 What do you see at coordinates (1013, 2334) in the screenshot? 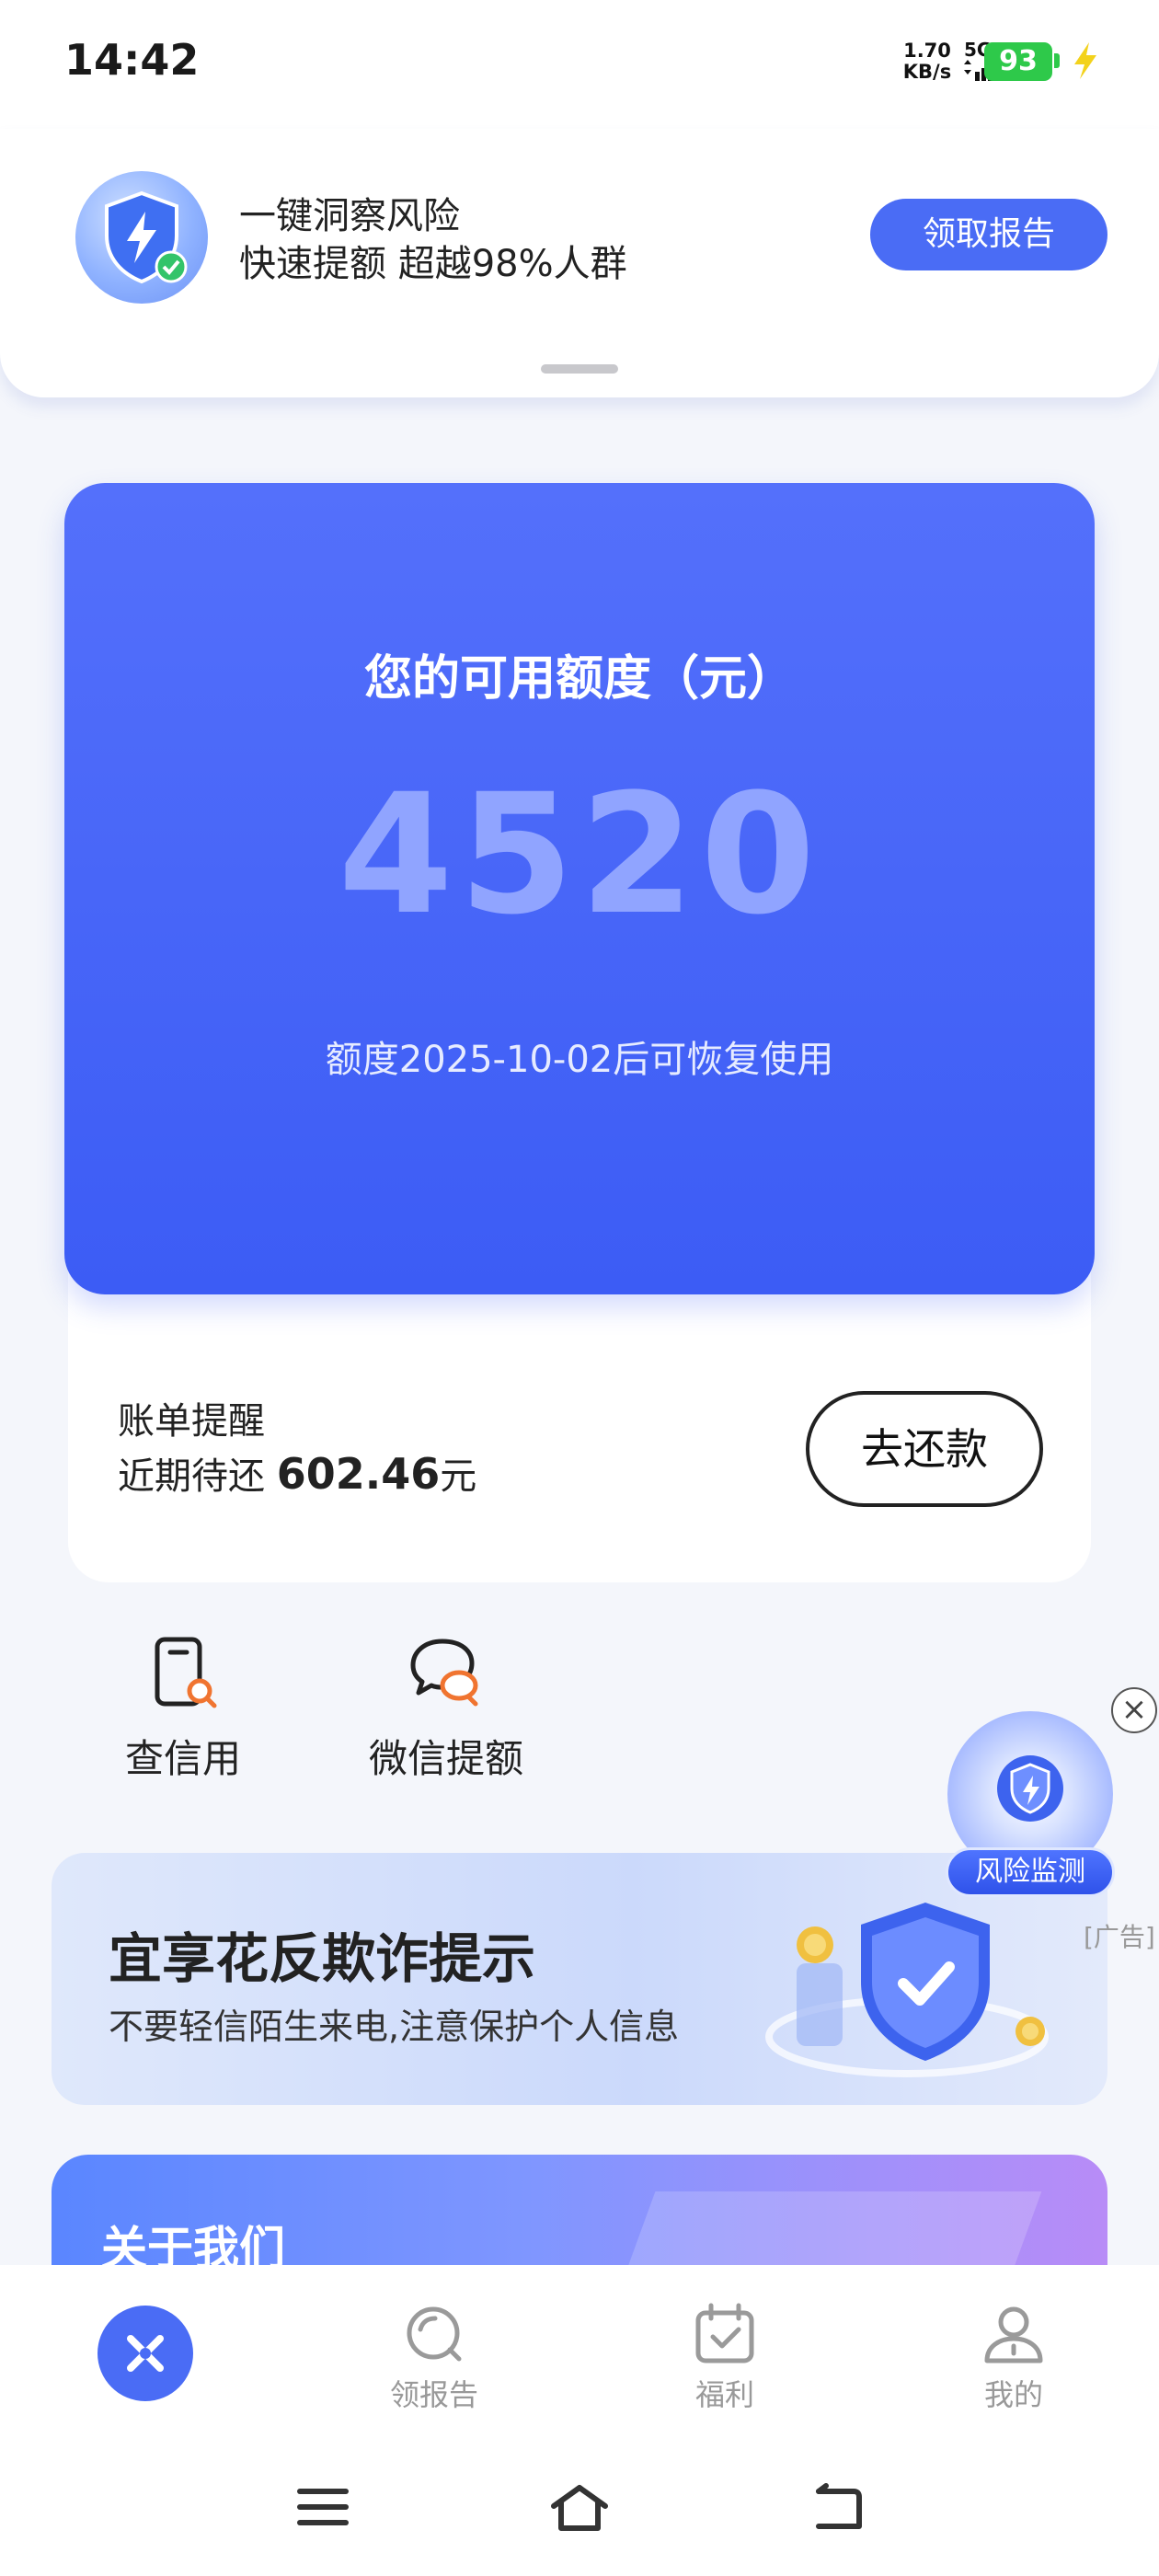
I see `profile-icon` at bounding box center [1013, 2334].